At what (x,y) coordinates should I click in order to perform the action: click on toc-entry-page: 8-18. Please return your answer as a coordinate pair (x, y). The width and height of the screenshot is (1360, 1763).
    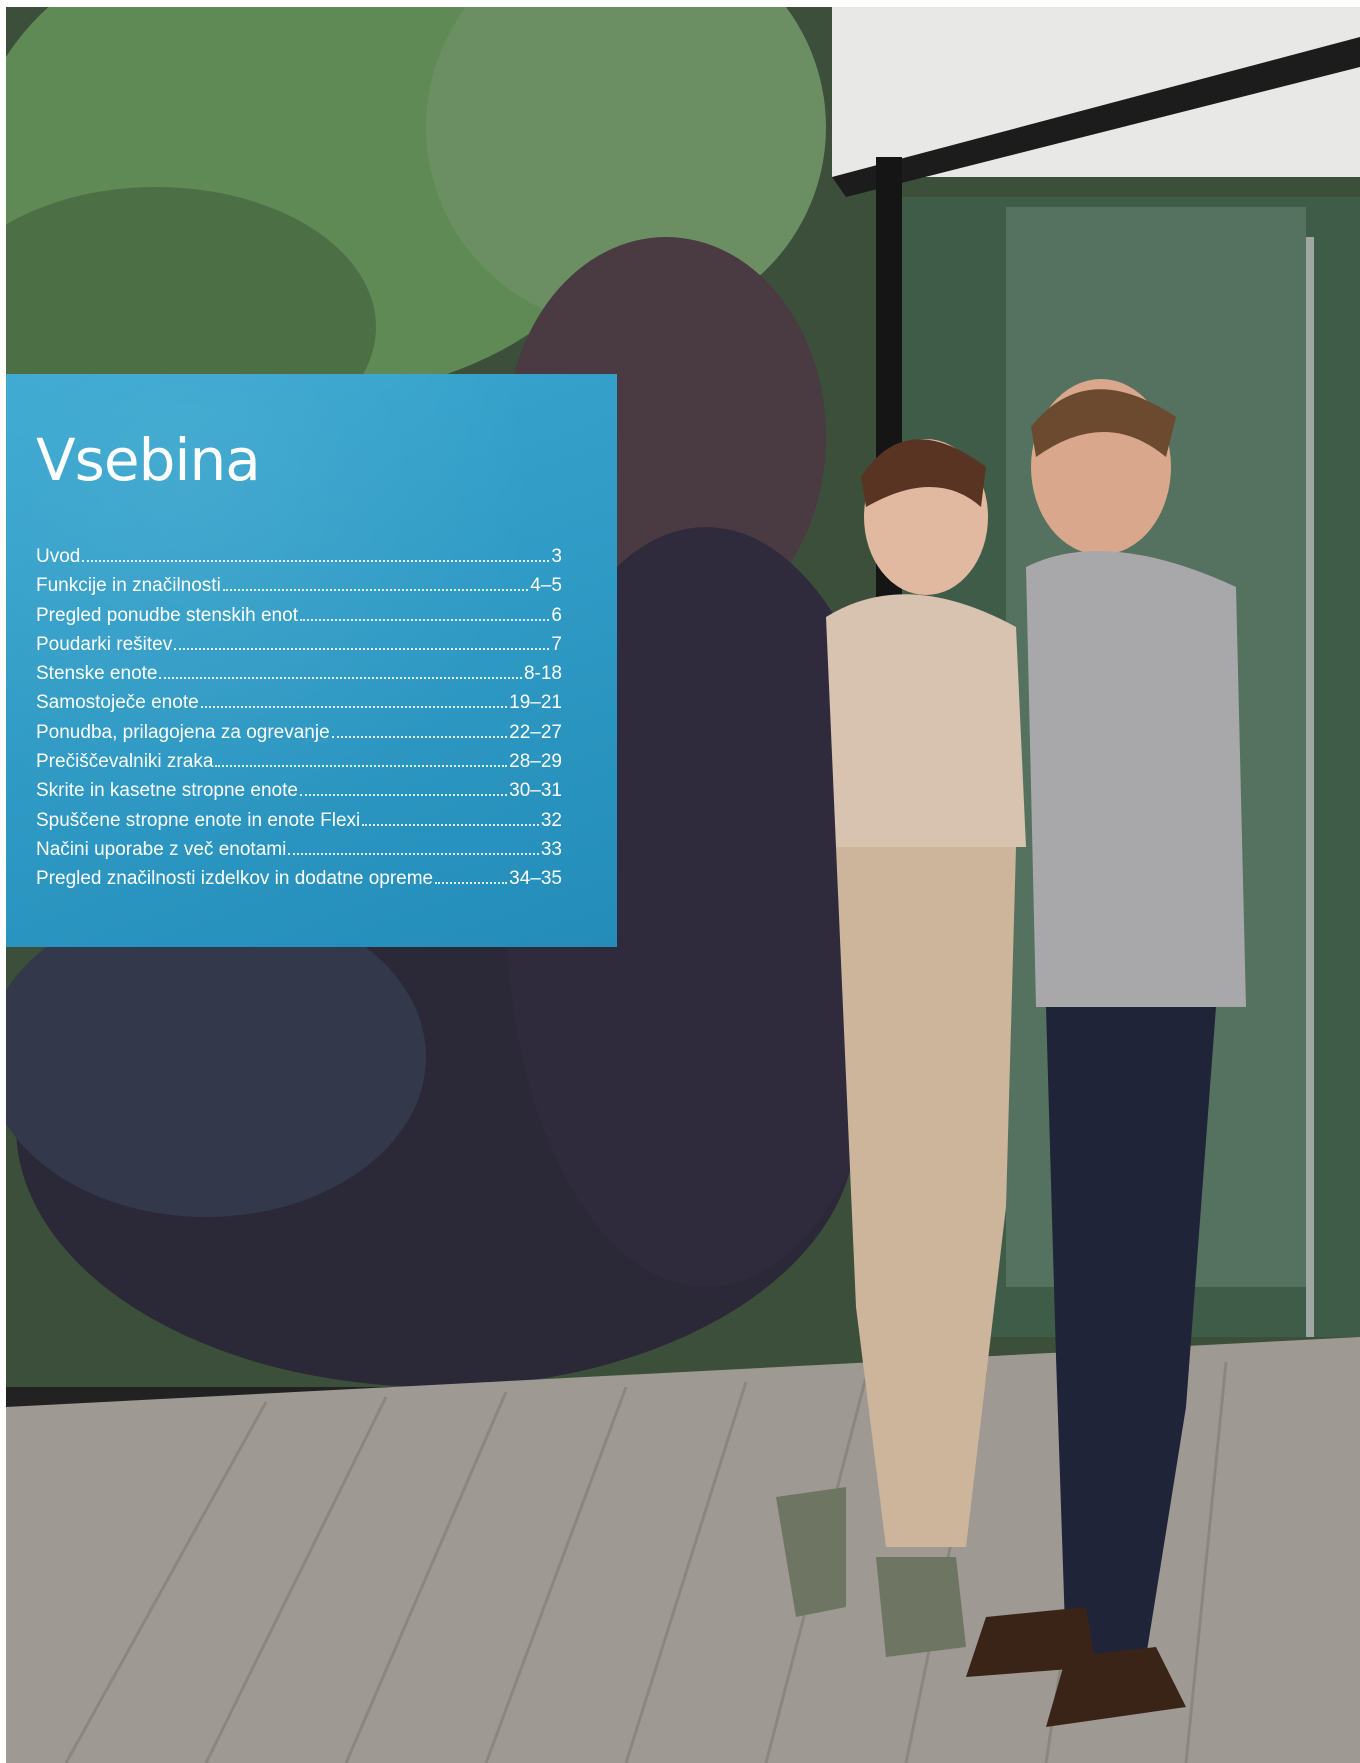
    Looking at the image, I should click on (542, 674).